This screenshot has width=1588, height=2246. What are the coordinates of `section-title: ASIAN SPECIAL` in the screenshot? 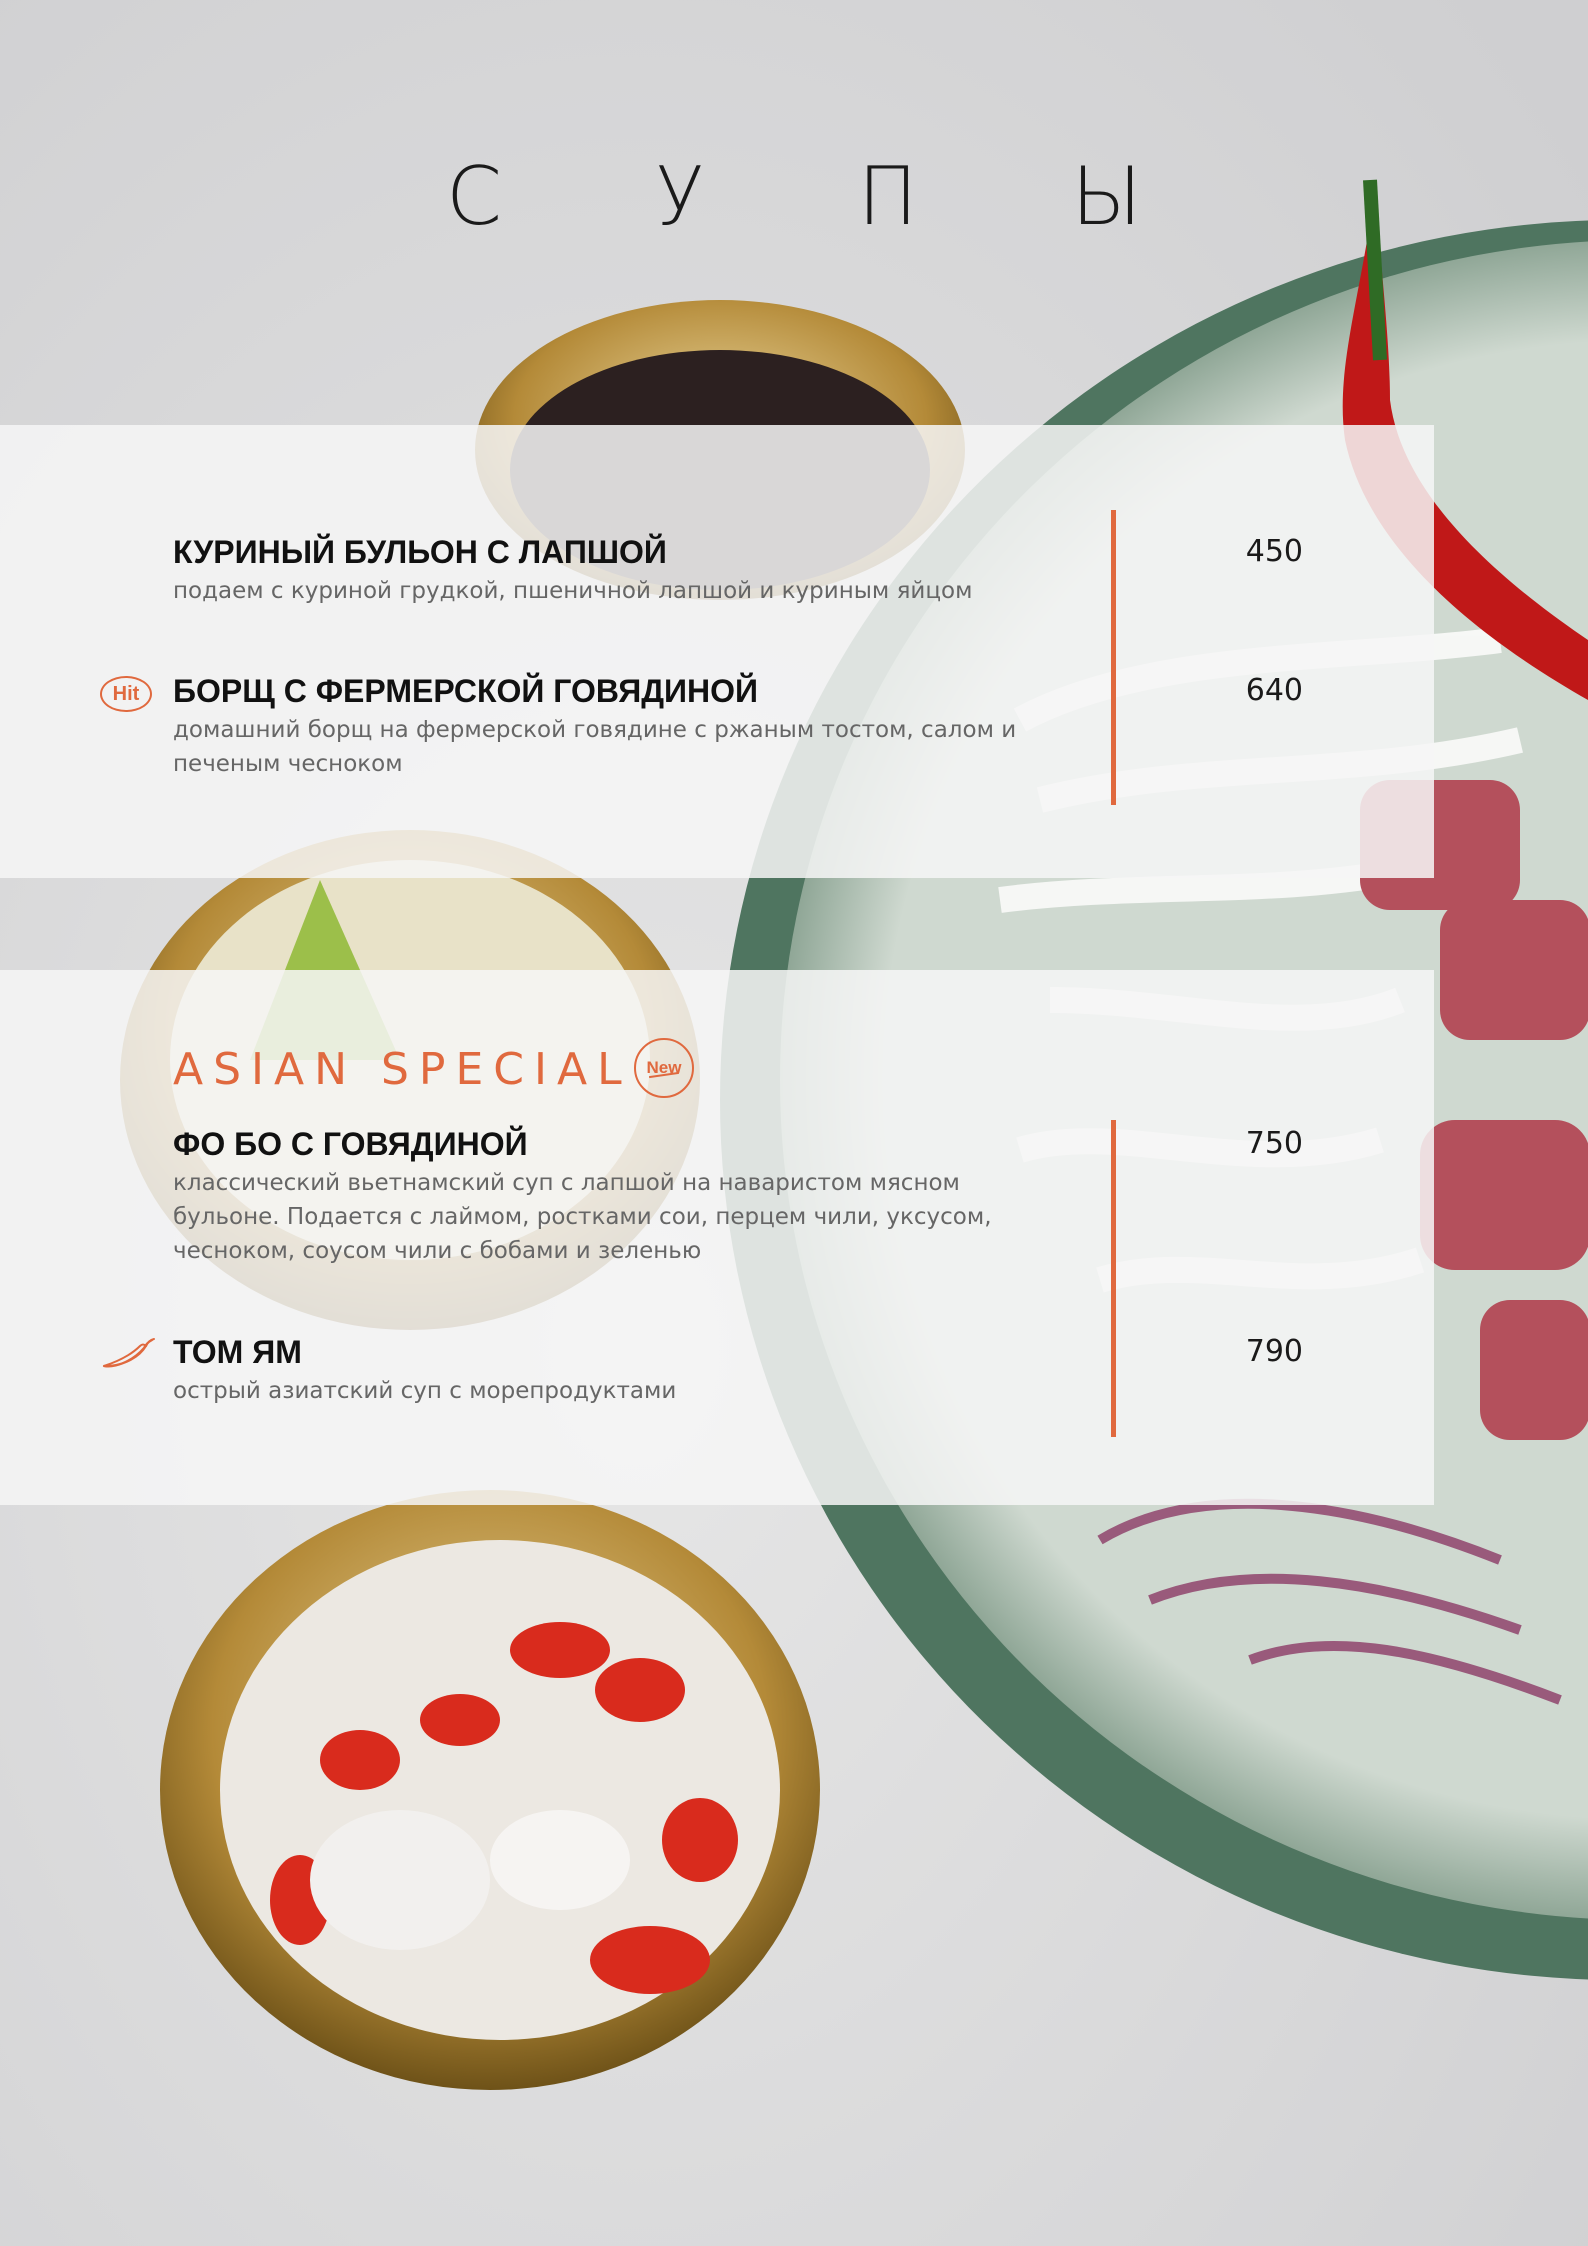 It's located at (402, 1069).